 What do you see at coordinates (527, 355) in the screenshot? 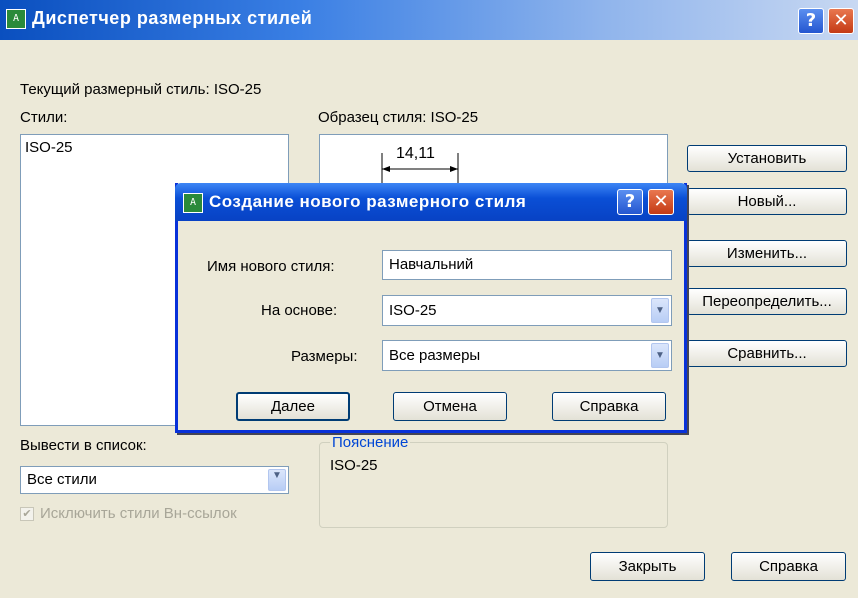
I see `use-for-dropdown: Все размеры ▼` at bounding box center [527, 355].